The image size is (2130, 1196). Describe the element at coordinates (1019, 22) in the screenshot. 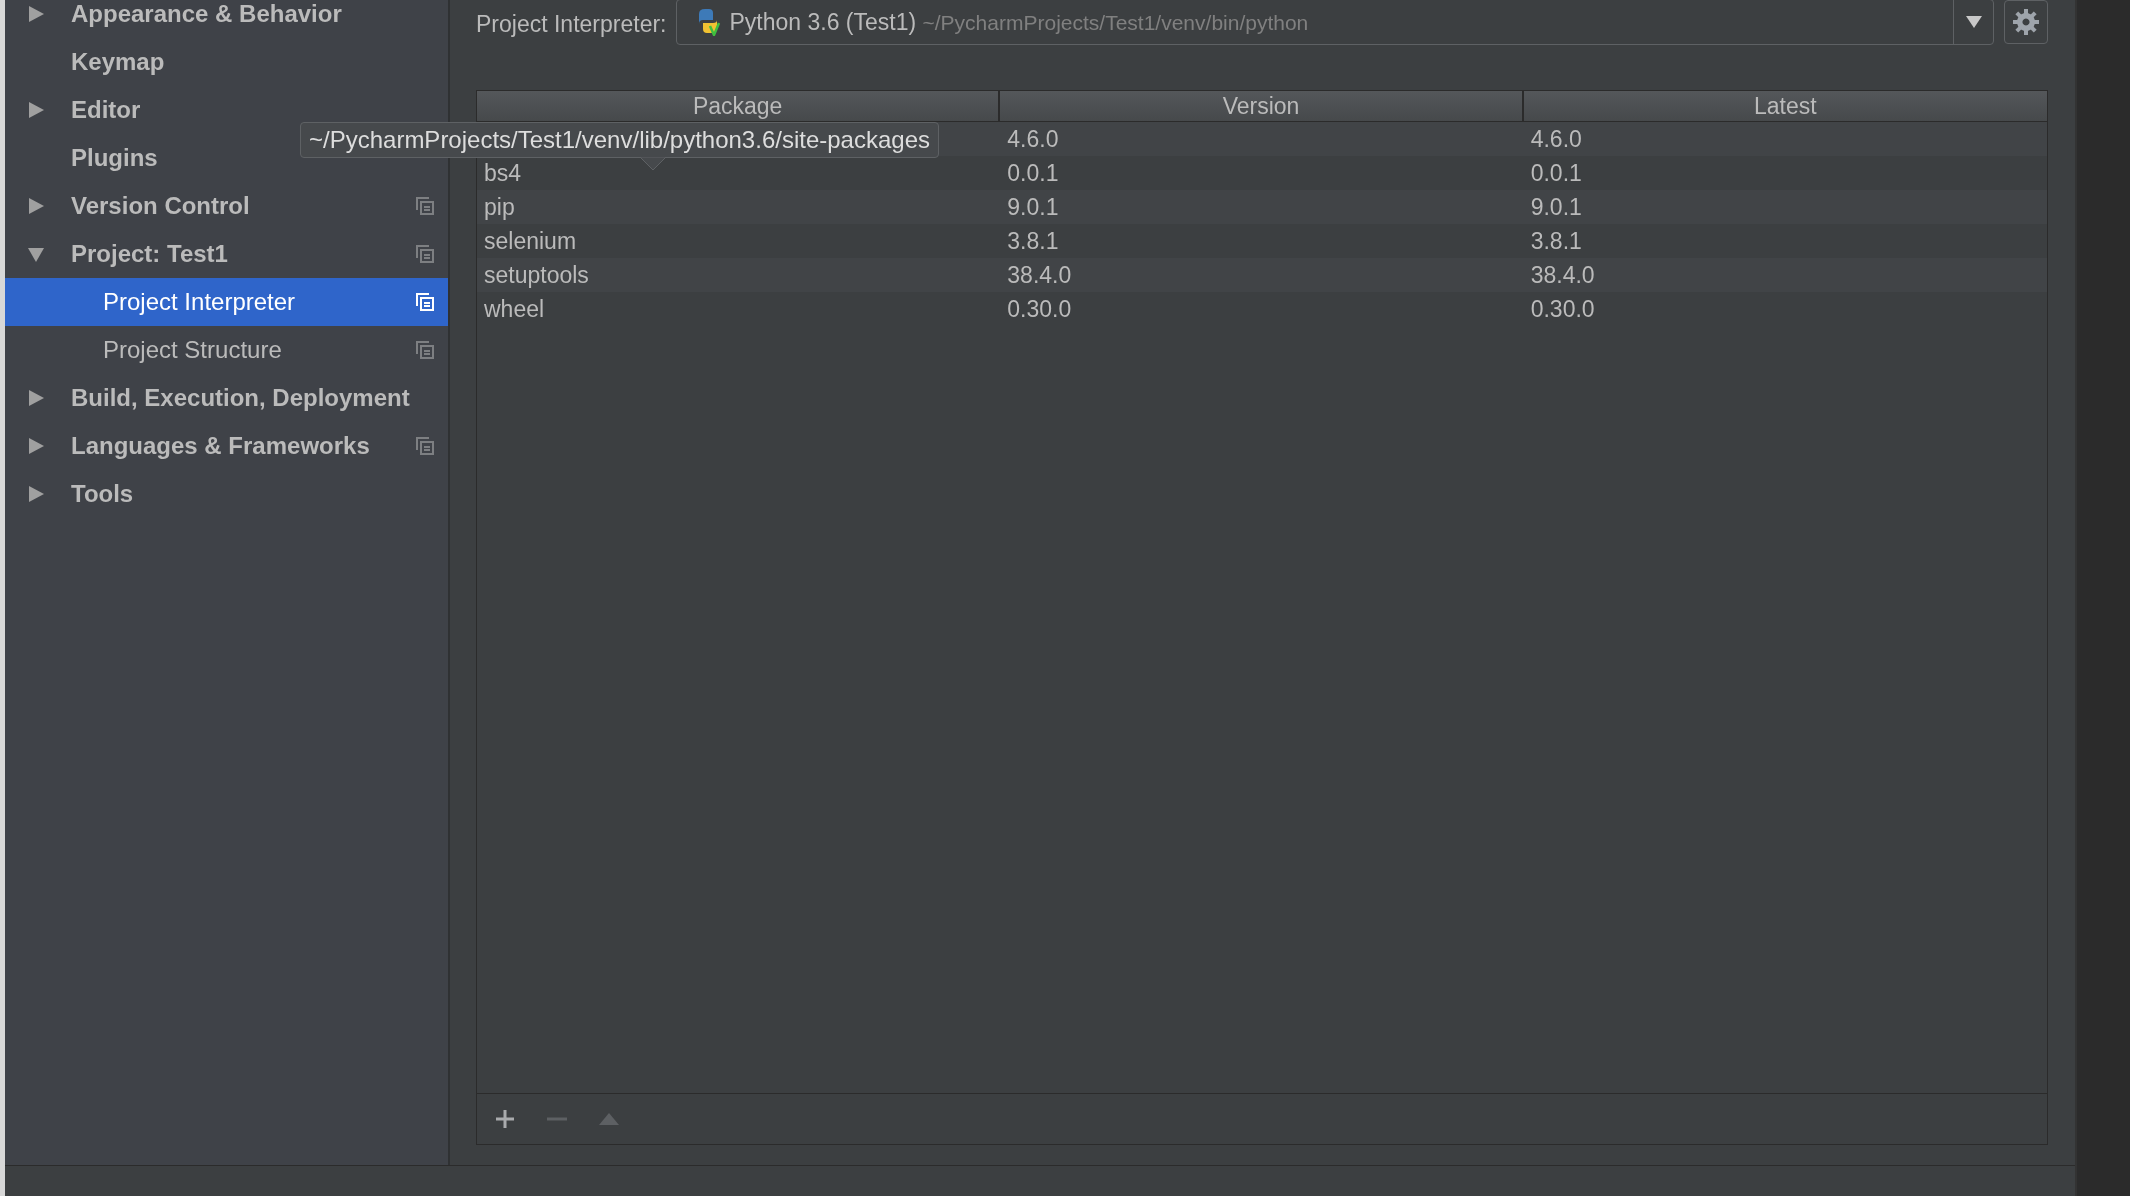

I see `interpreter-value: Python 3.6 (Test1) ~/PycharmProjects/Test1/venv/bin/python` at that location.